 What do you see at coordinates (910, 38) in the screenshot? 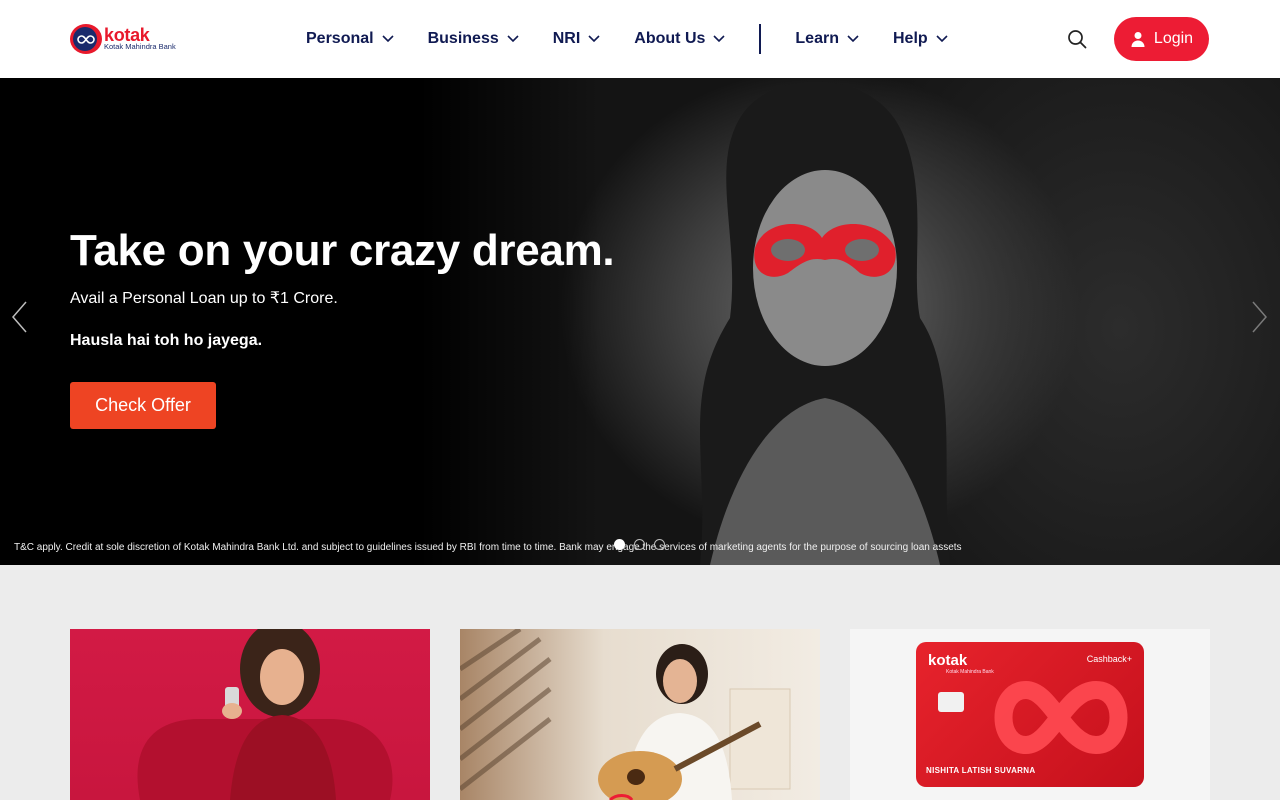
I see `nav-help-label: Help` at bounding box center [910, 38].